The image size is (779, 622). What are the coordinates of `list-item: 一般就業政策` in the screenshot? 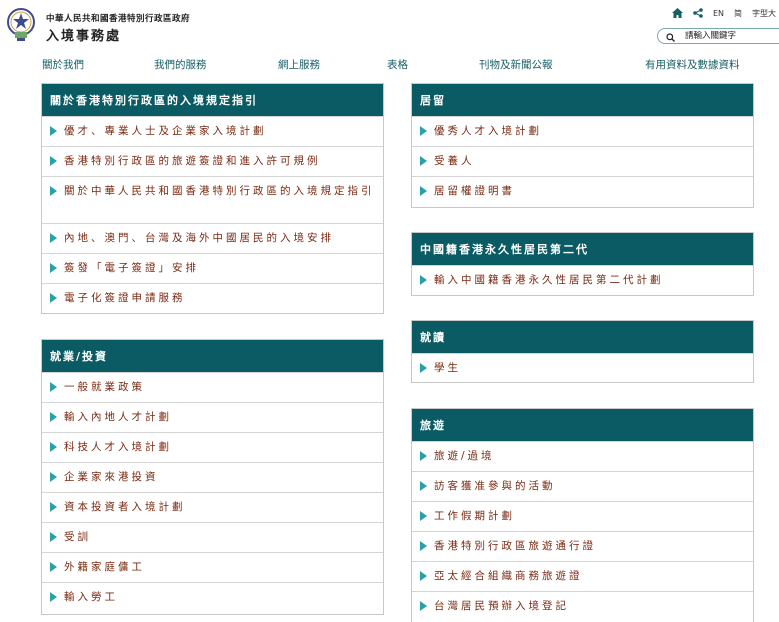 It's located at (212, 387).